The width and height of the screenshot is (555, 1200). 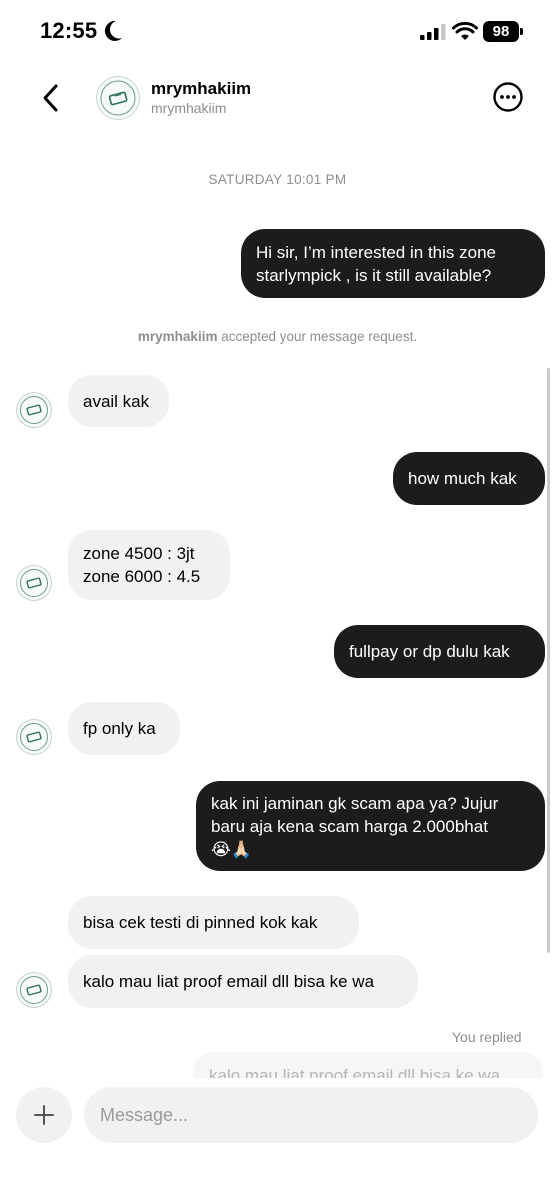 I want to click on message-bubble-incoming: fp only ka, so click(x=124, y=728).